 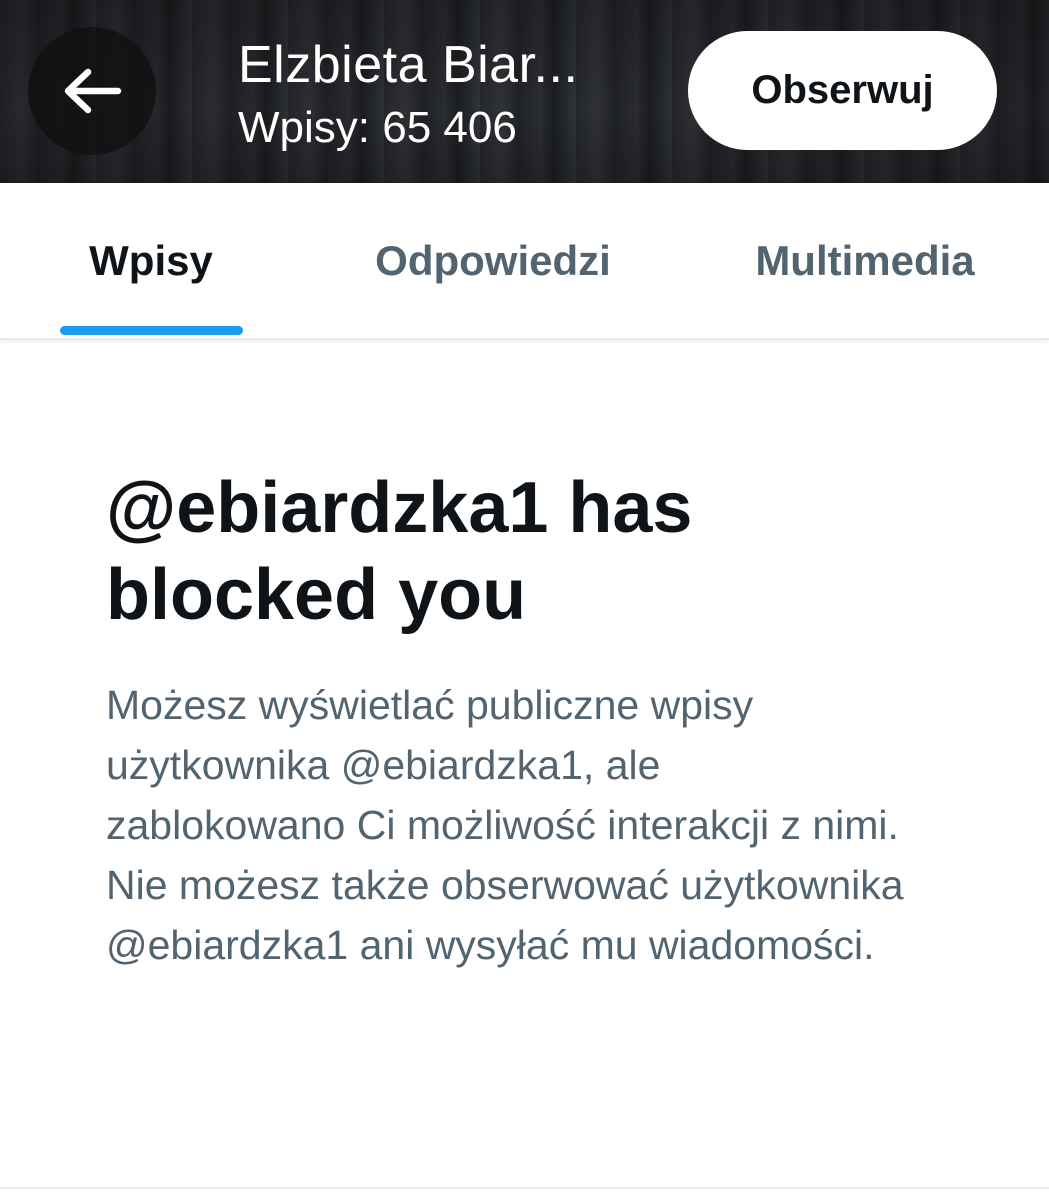 What do you see at coordinates (151, 330) in the screenshot?
I see `active-tab-indicator` at bounding box center [151, 330].